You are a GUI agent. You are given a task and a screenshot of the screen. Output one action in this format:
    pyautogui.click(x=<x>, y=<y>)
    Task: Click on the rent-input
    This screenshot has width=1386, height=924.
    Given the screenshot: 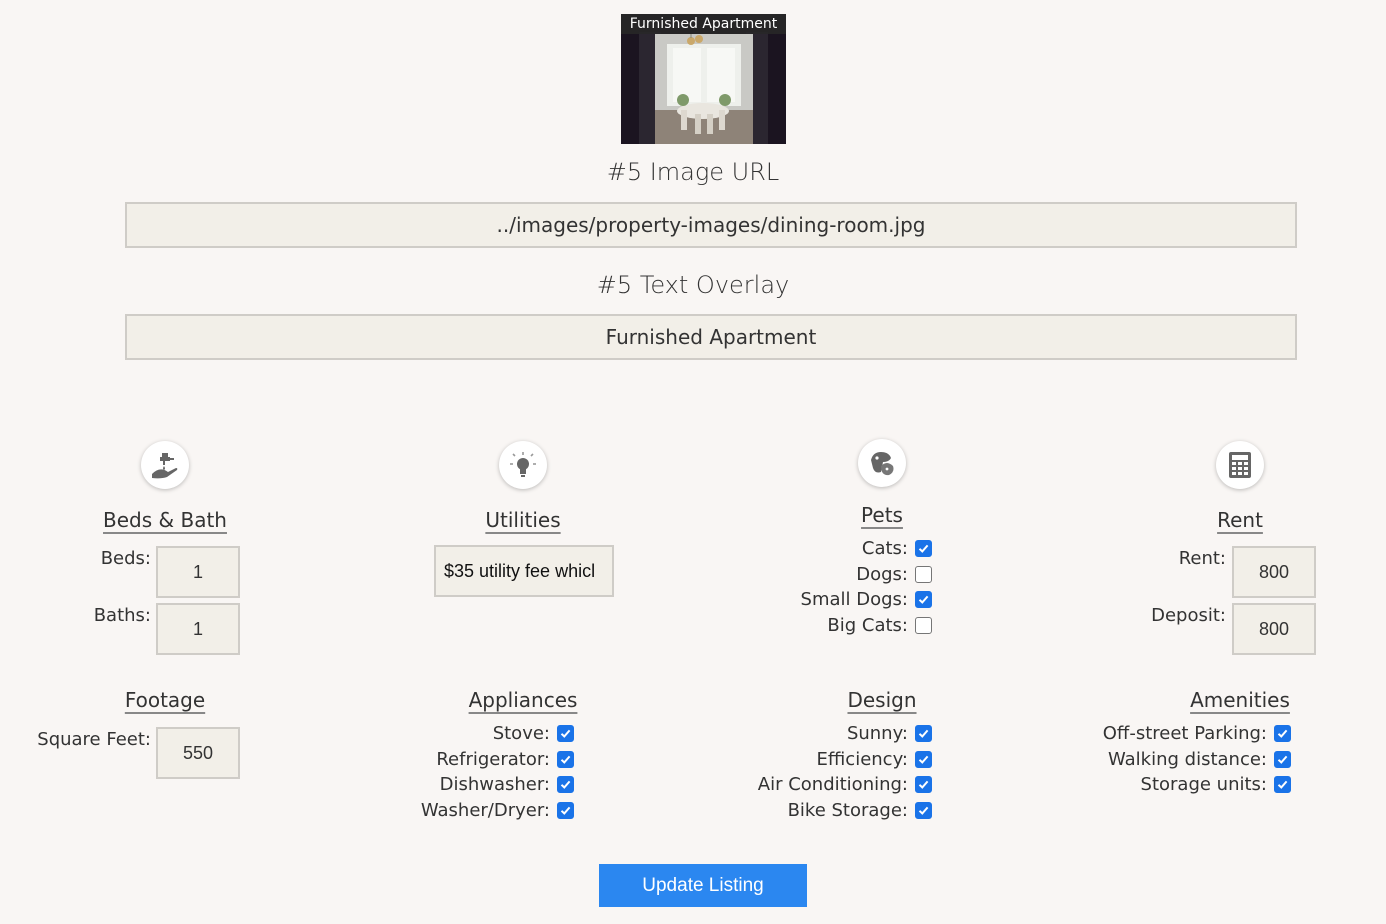 What is the action you would take?
    pyautogui.click(x=1274, y=572)
    